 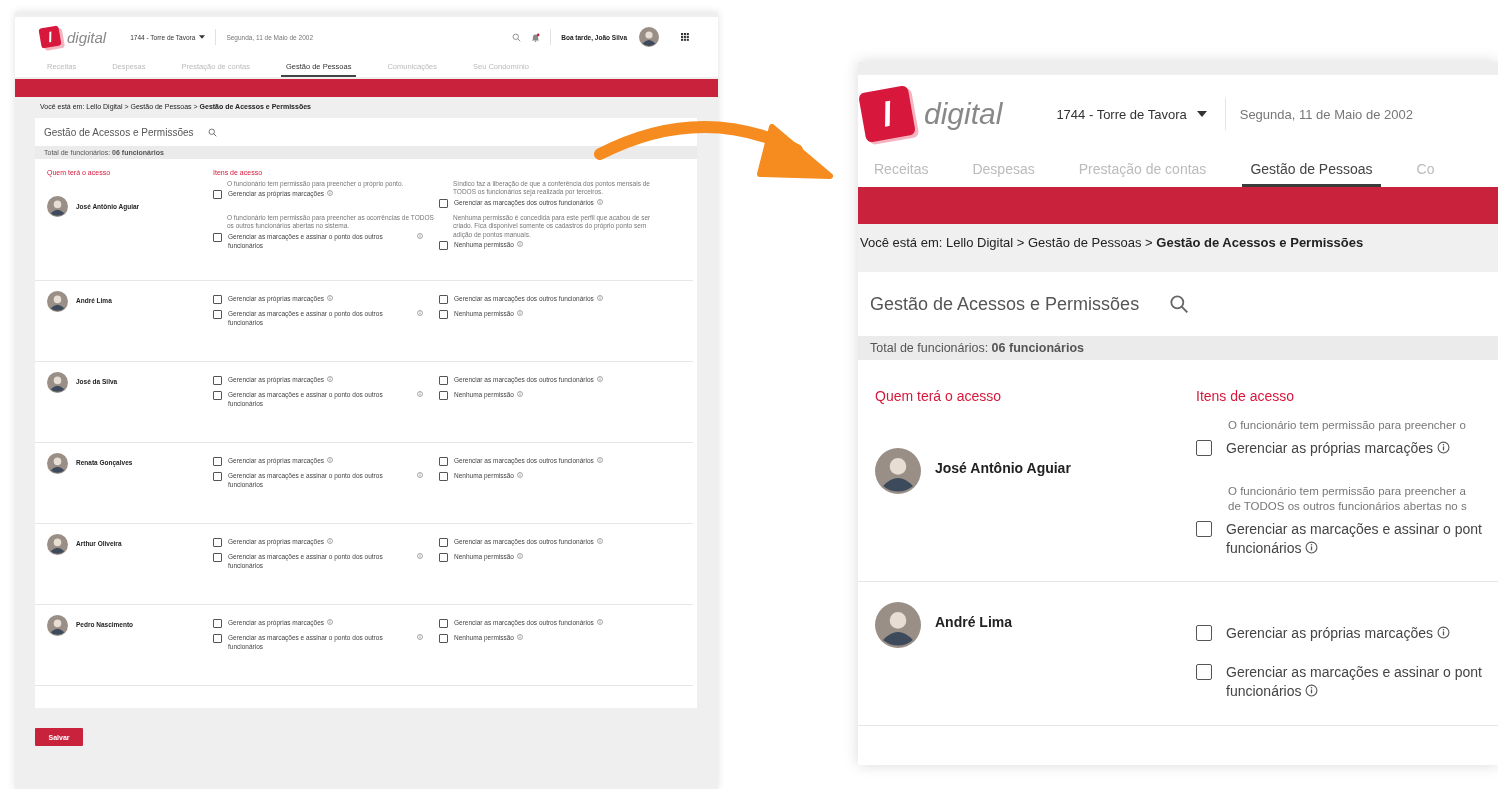 I want to click on employee-name: André Lima, so click(x=973, y=622).